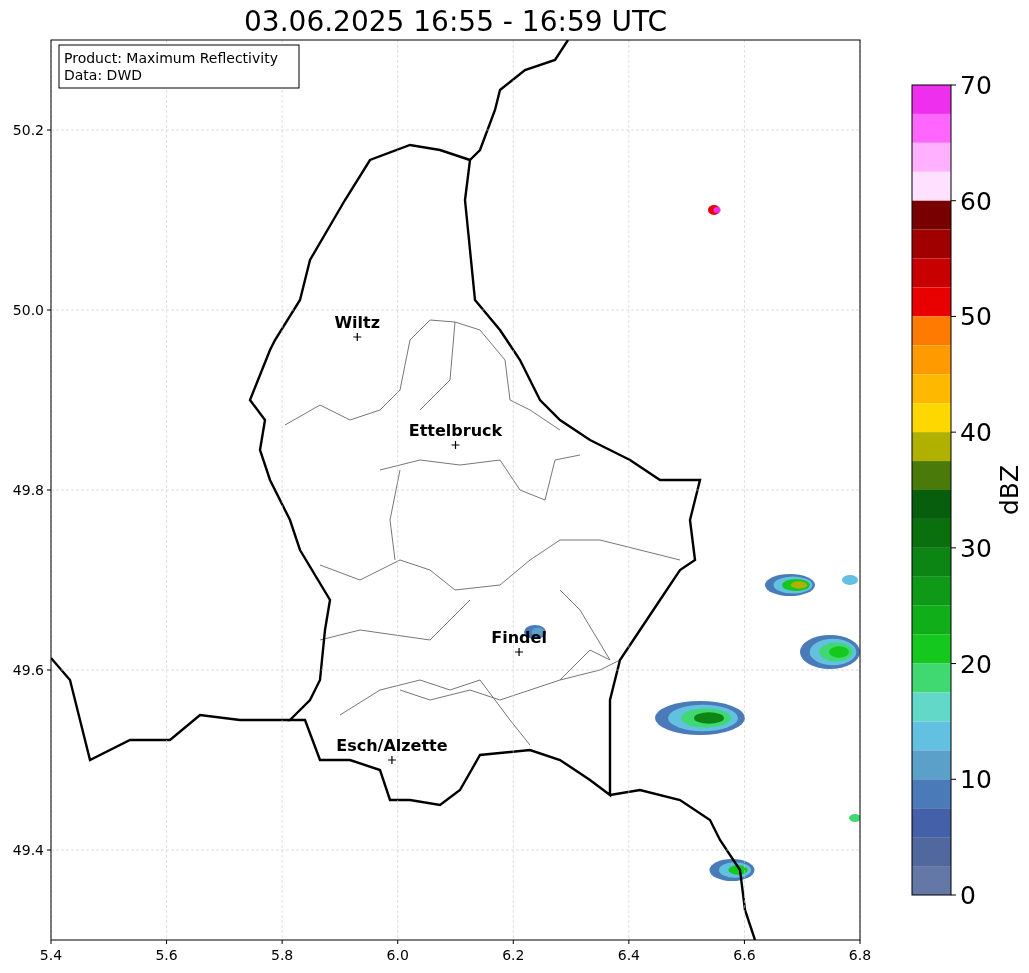 The image size is (1029, 973). I want to click on colorbar-label: dBZ, so click(1009, 490).